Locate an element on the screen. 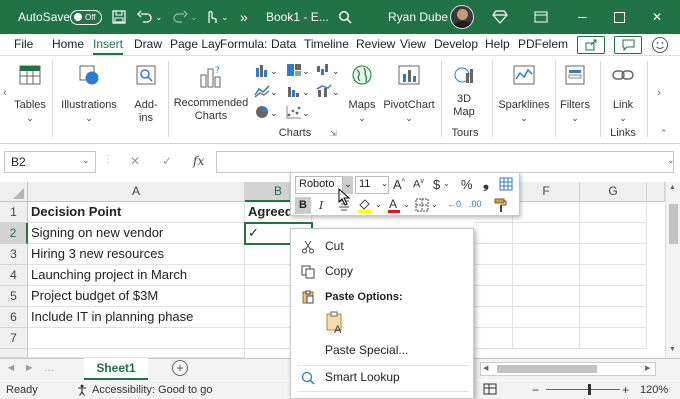 The width and height of the screenshot is (680, 399). row-header-3: 3 is located at coordinates (14, 254).